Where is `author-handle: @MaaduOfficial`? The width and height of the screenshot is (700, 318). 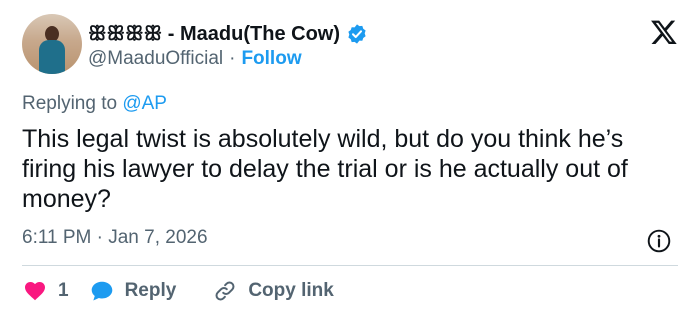
author-handle: @MaaduOfficial is located at coordinates (155, 59).